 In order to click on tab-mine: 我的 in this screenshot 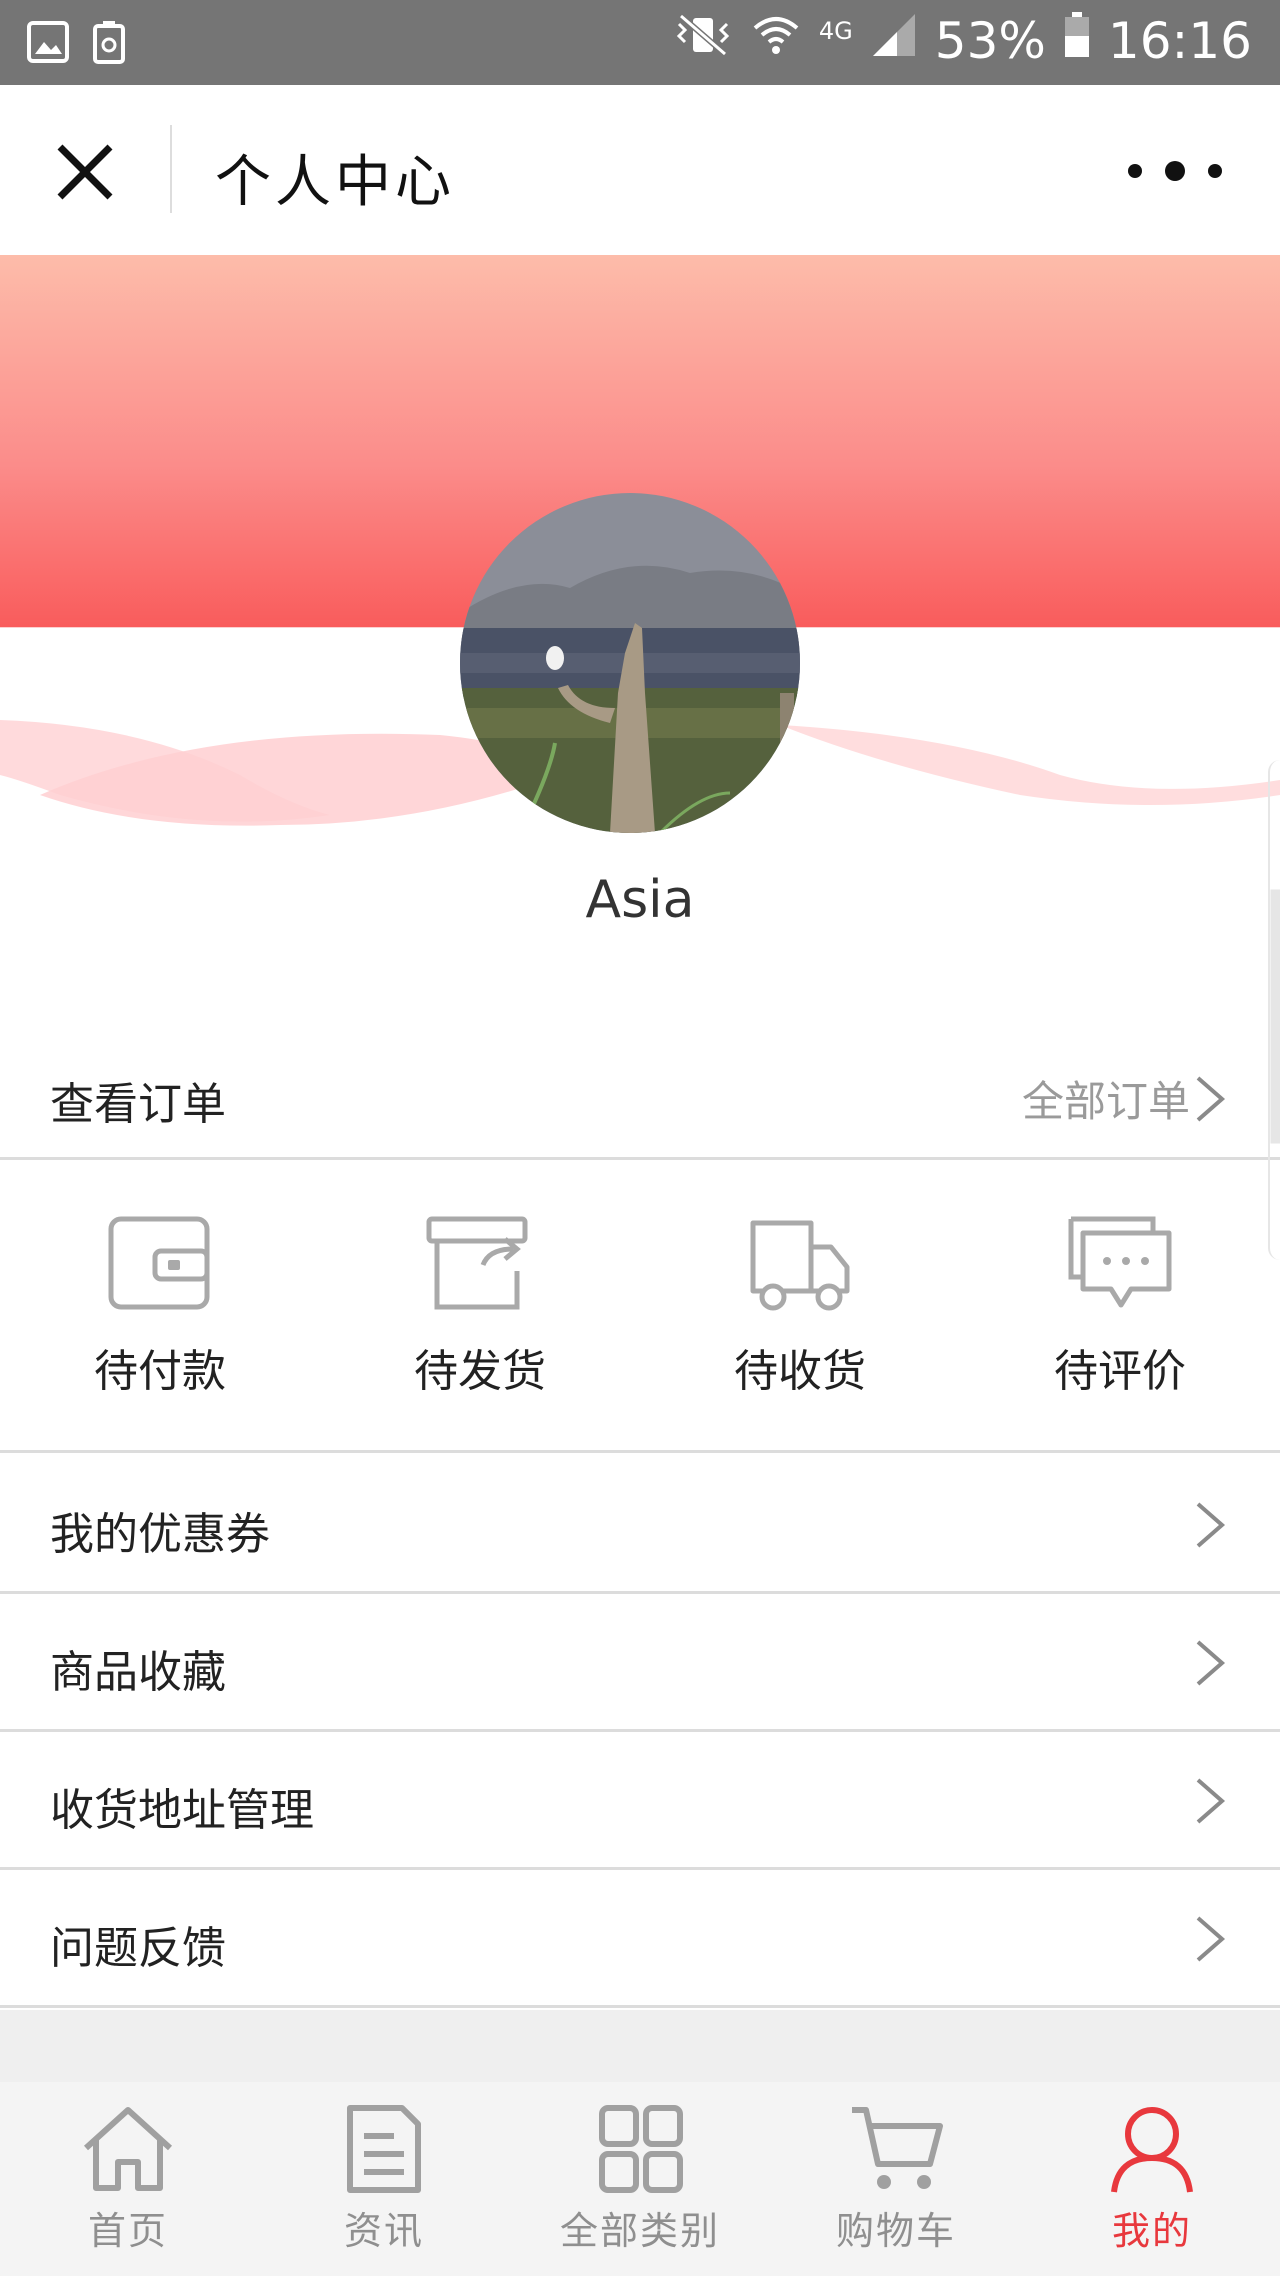, I will do `click(1152, 2179)`.